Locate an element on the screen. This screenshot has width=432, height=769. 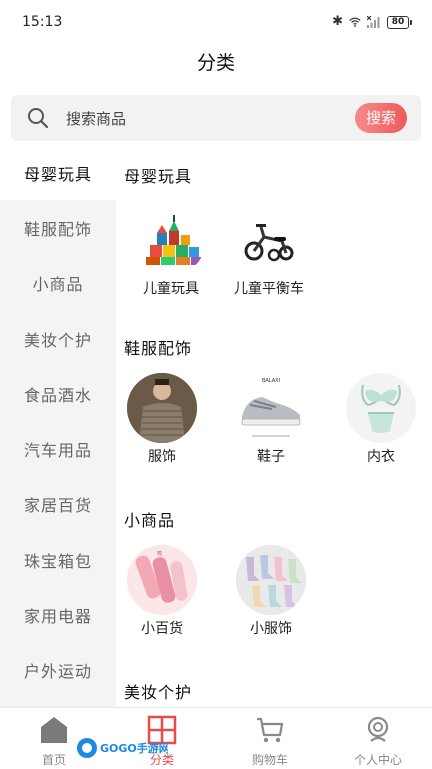
tab-label: 购物车 is located at coordinates (269, 760).